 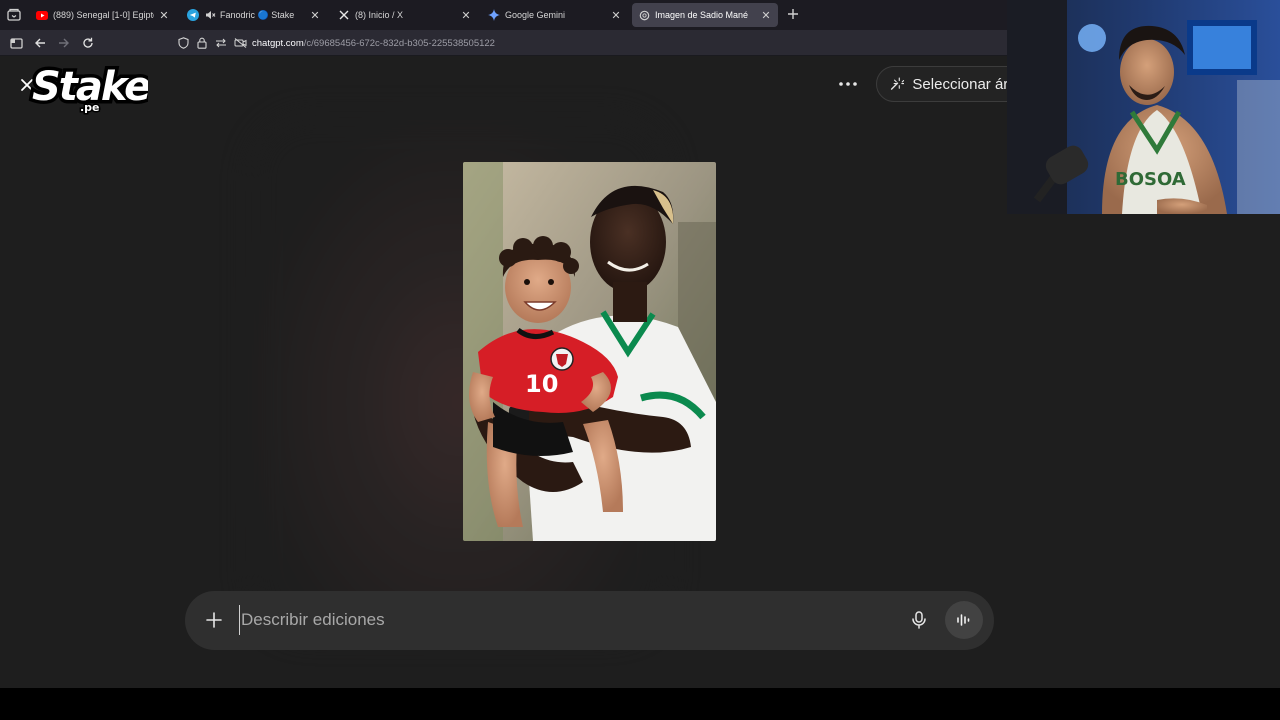 I want to click on more-options-button, so click(x=848, y=84).